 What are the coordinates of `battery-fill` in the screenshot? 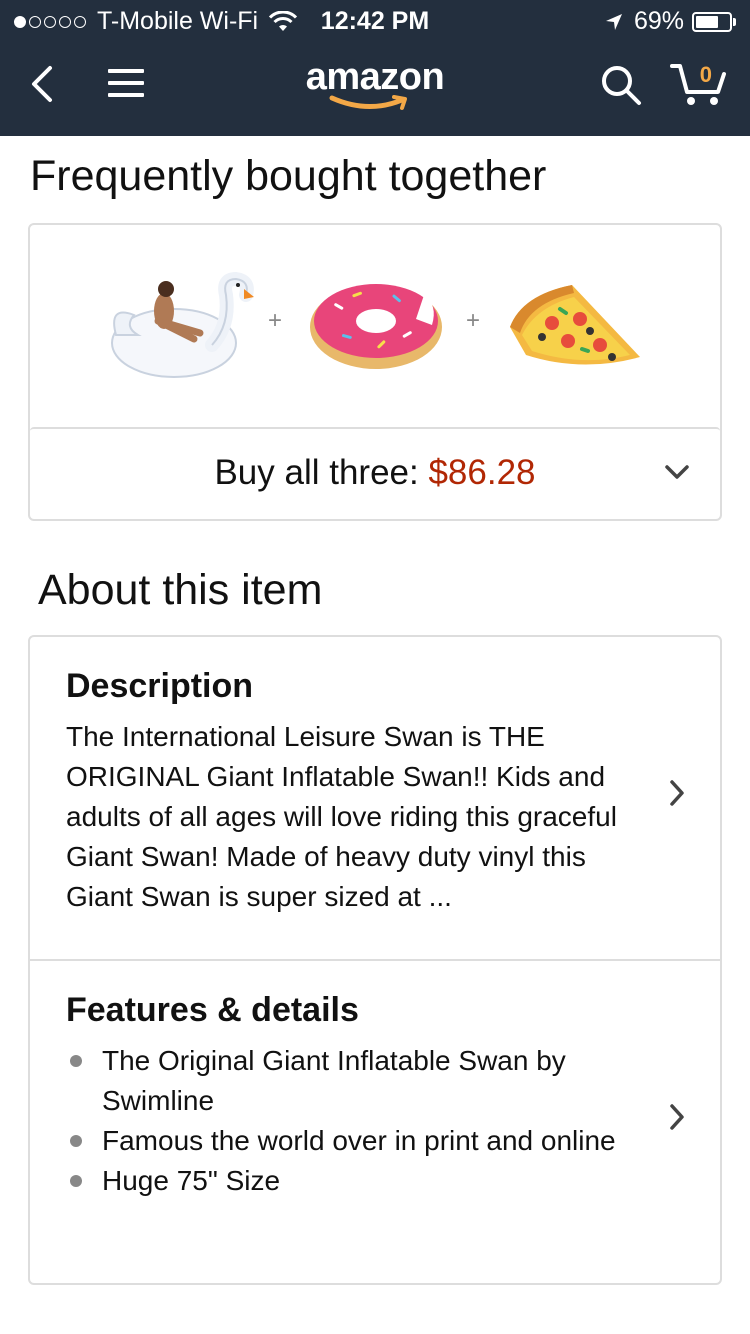 It's located at (707, 21).